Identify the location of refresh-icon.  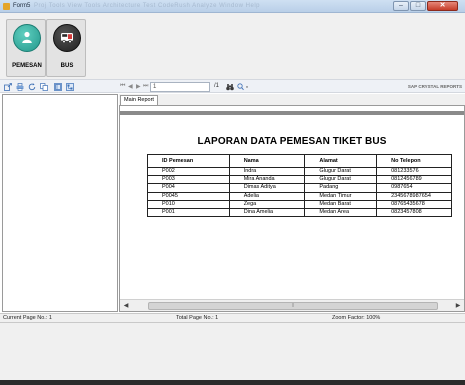
(32, 87).